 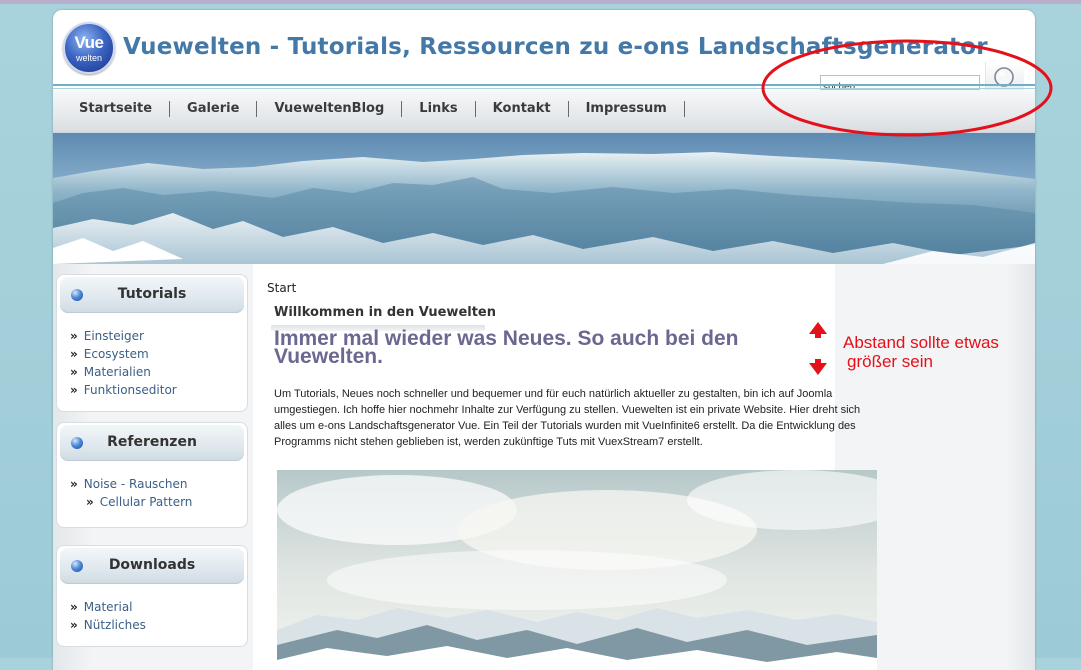 I want to click on annotation-line-2: größer sein, so click(x=890, y=361).